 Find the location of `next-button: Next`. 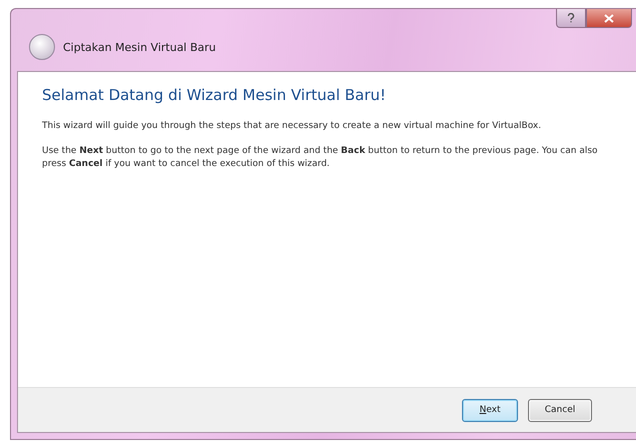

next-button: Next is located at coordinates (490, 410).